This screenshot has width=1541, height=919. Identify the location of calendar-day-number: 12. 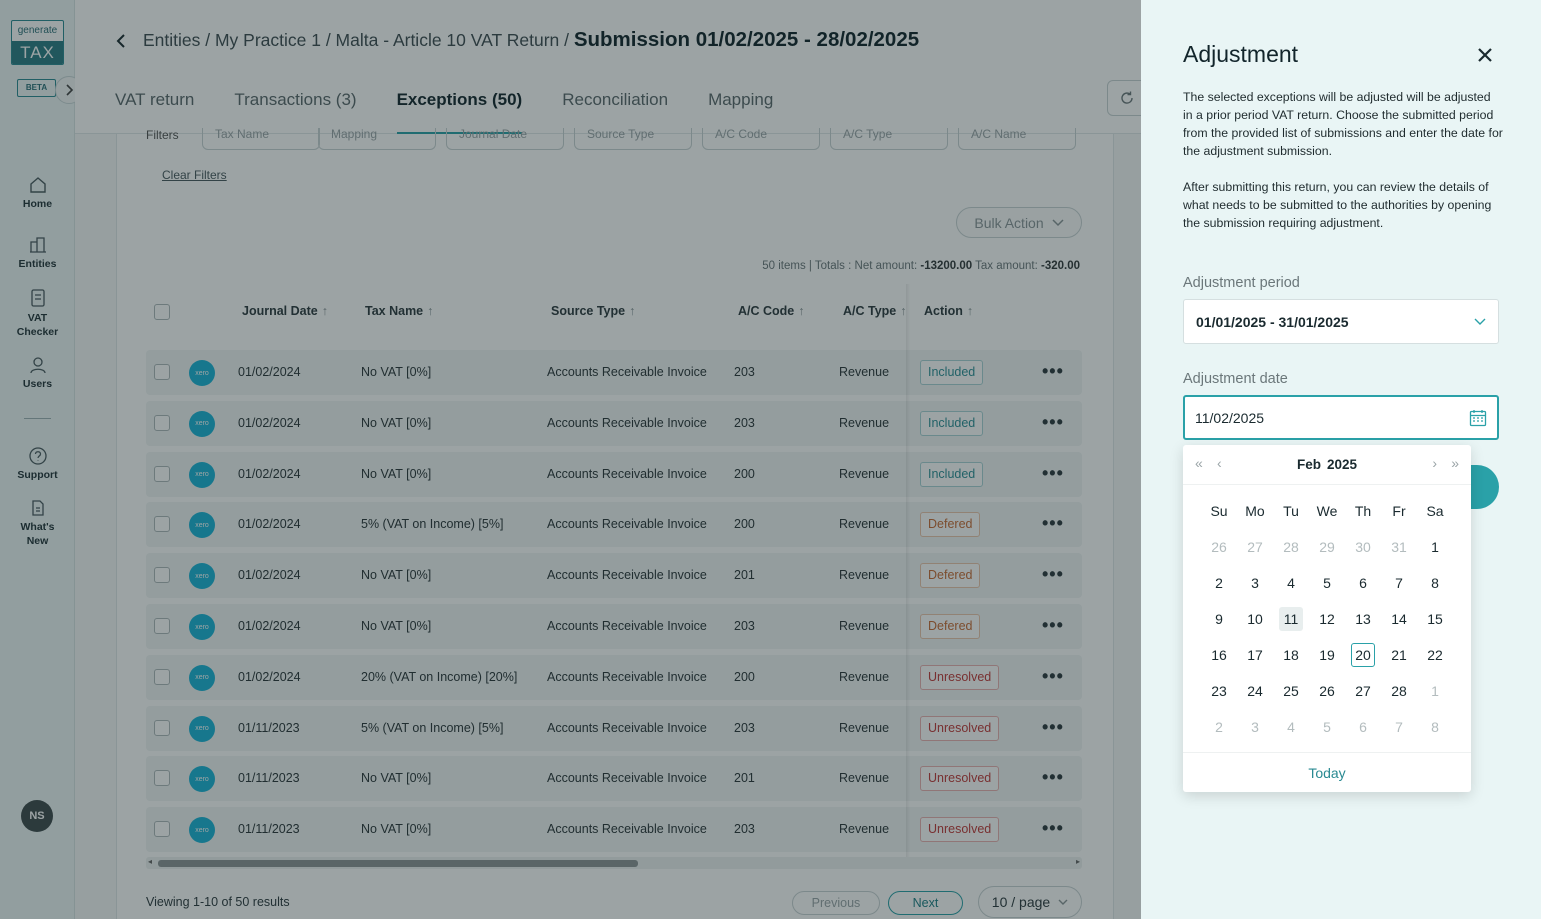
(1327, 619).